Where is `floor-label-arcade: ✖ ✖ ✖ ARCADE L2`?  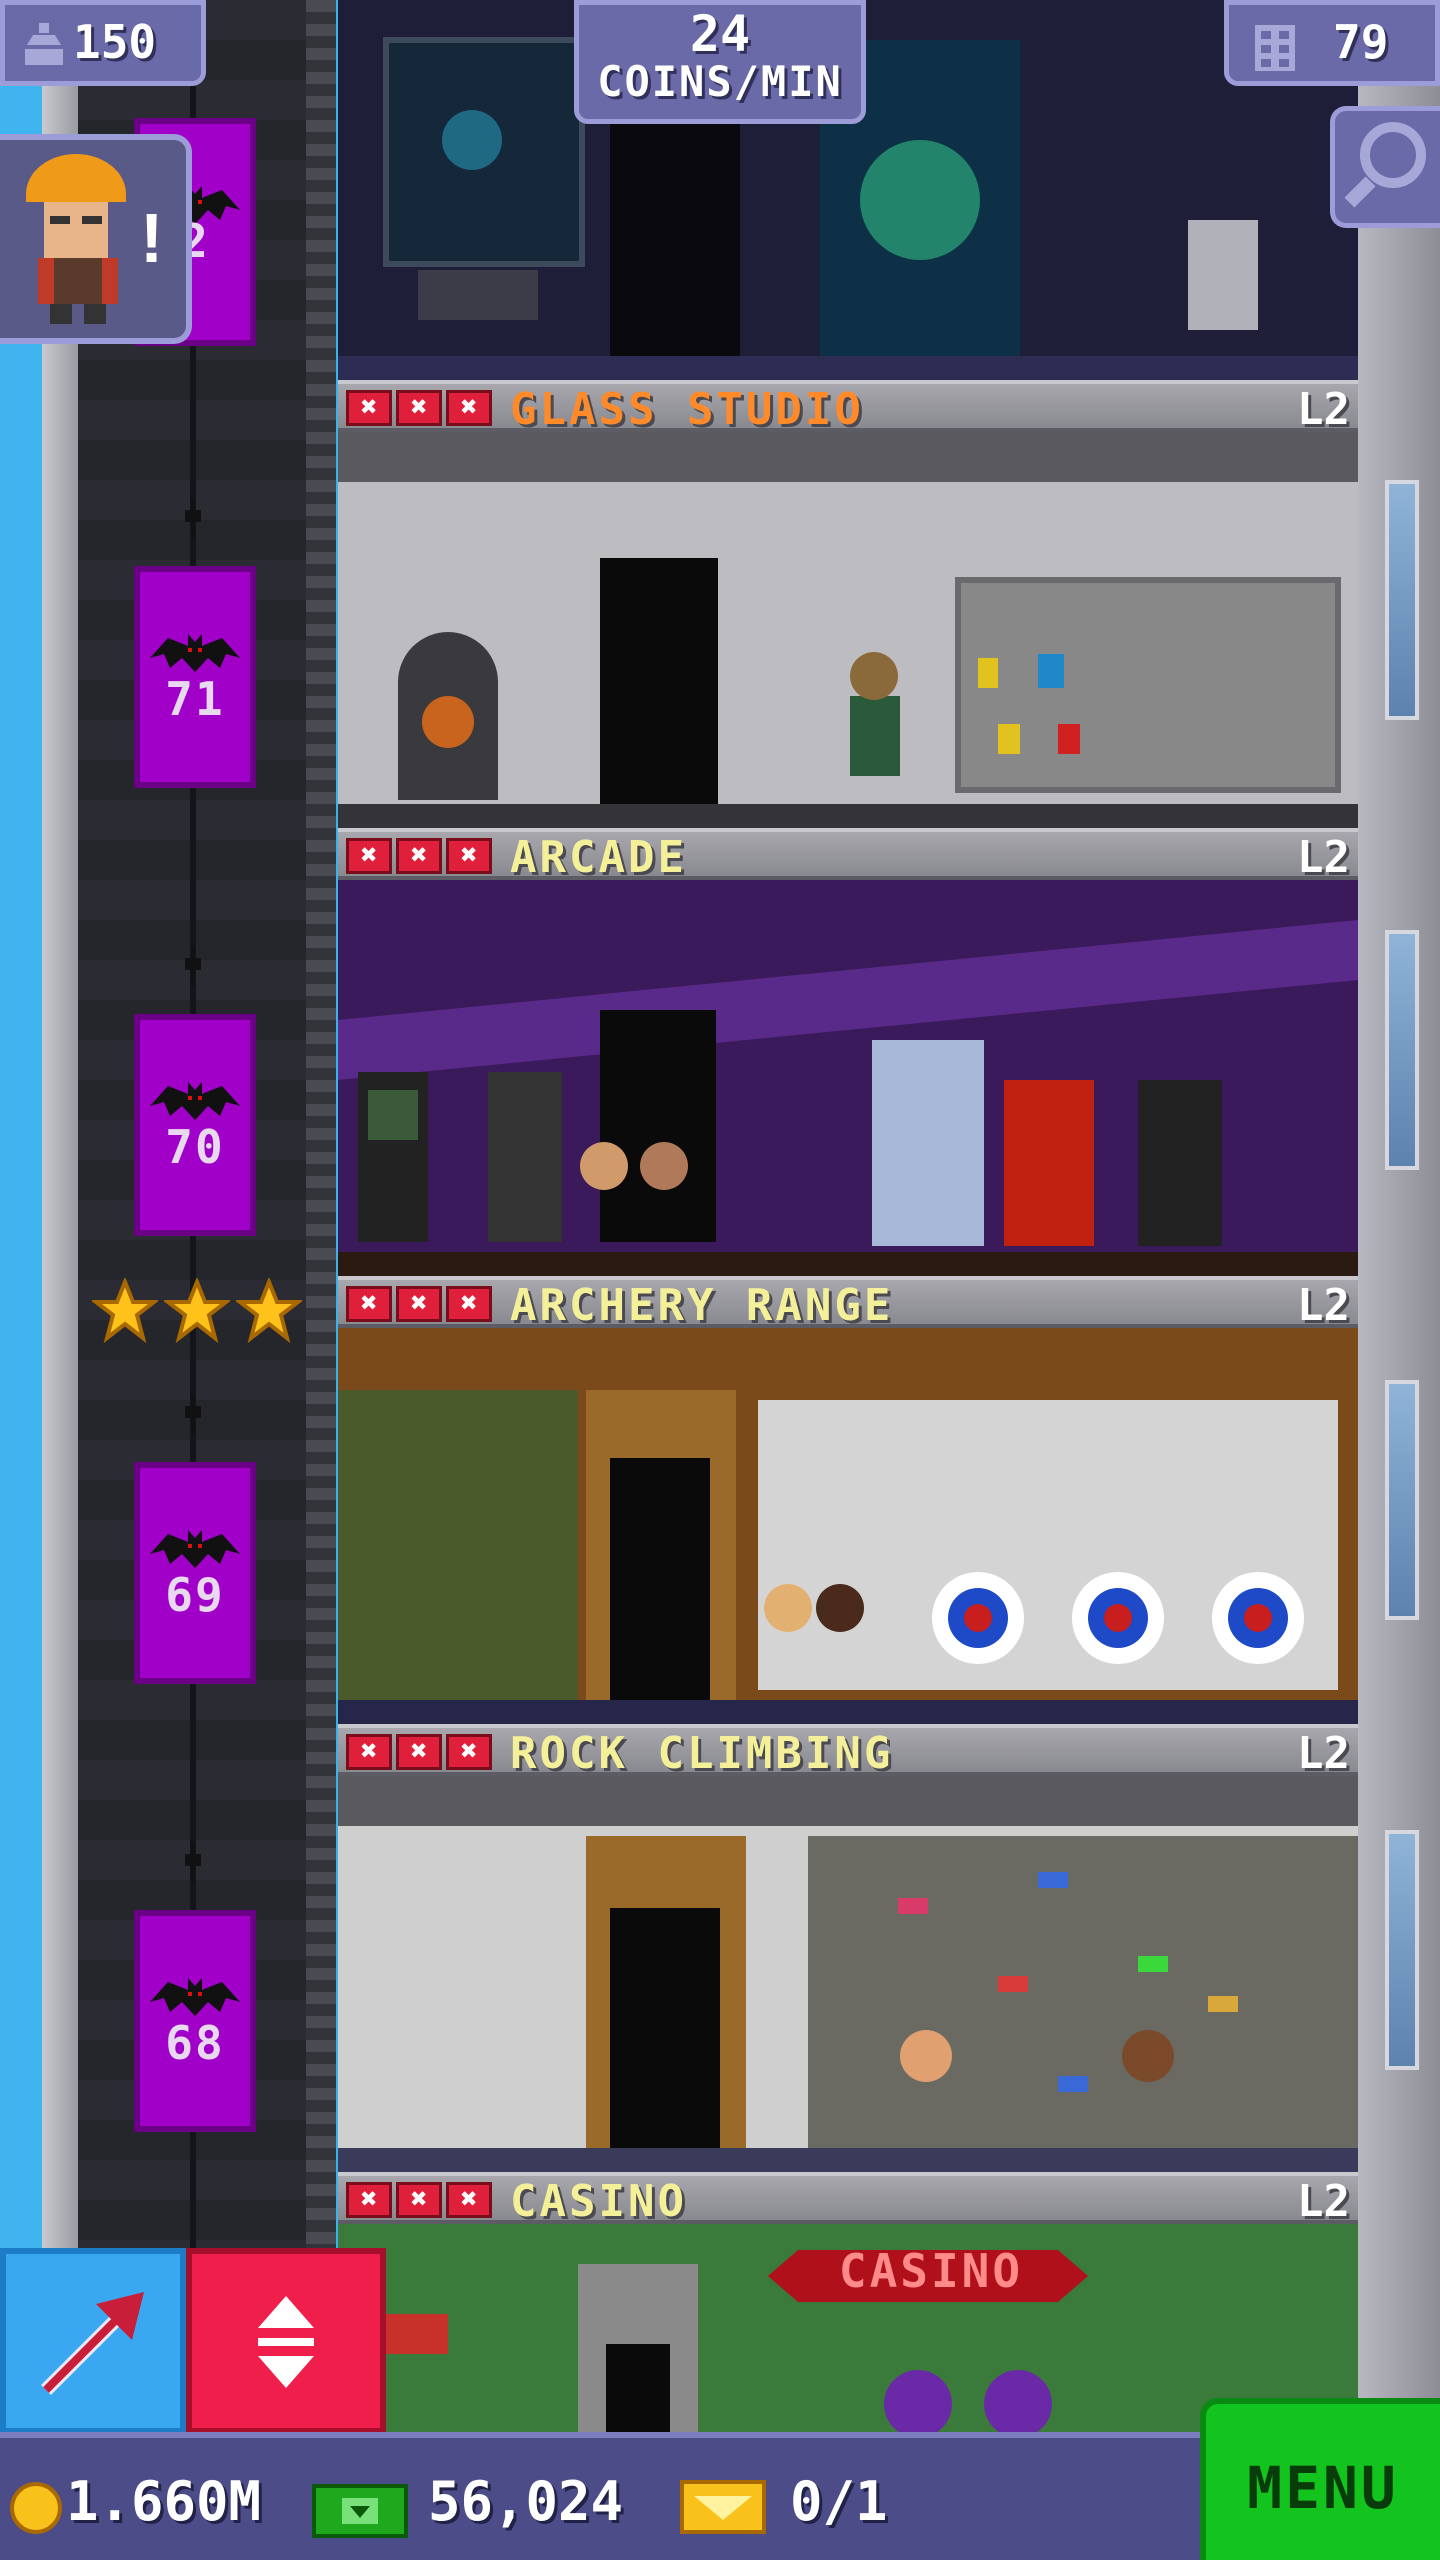
floor-label-arcade: ✖ ✖ ✖ ARCADE L2 is located at coordinates (848, 855).